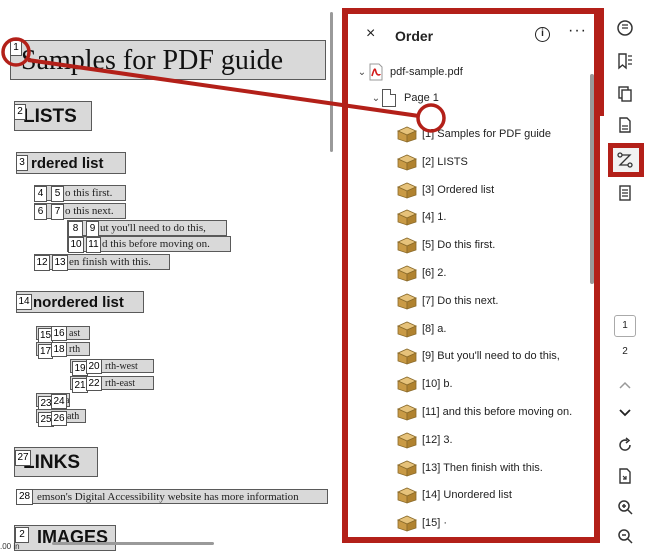 The height and width of the screenshot is (551, 650). What do you see at coordinates (482, 467) in the screenshot?
I see `order-item-label: [13] Then finish with this.` at bounding box center [482, 467].